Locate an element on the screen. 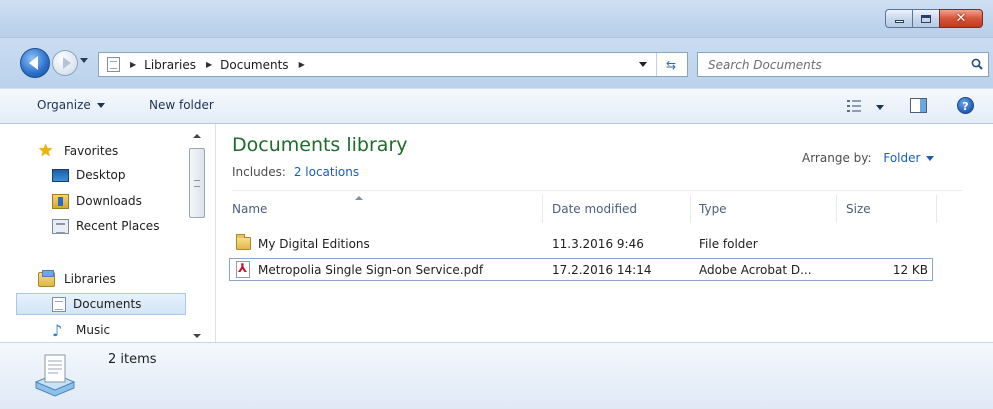 The image size is (993, 409). file-type: File folder is located at coordinates (728, 244).